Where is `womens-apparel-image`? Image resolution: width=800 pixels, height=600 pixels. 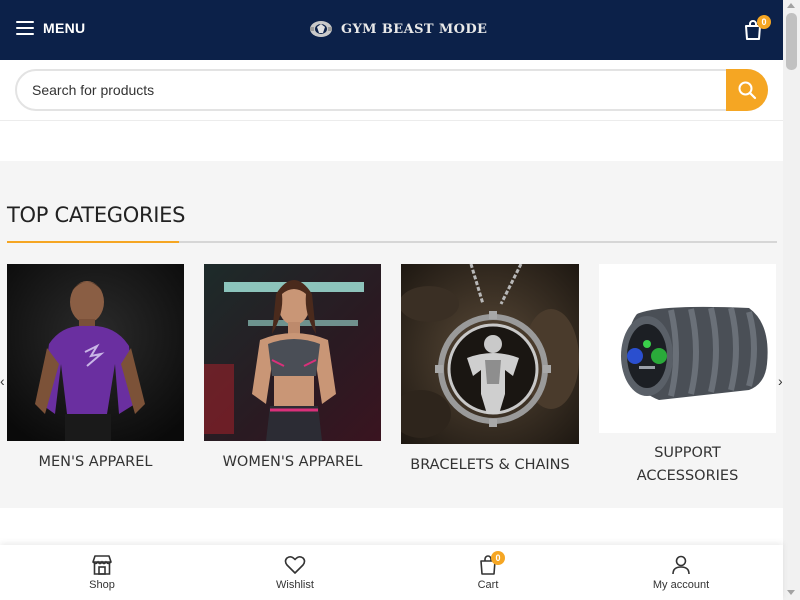 womens-apparel-image is located at coordinates (292, 352).